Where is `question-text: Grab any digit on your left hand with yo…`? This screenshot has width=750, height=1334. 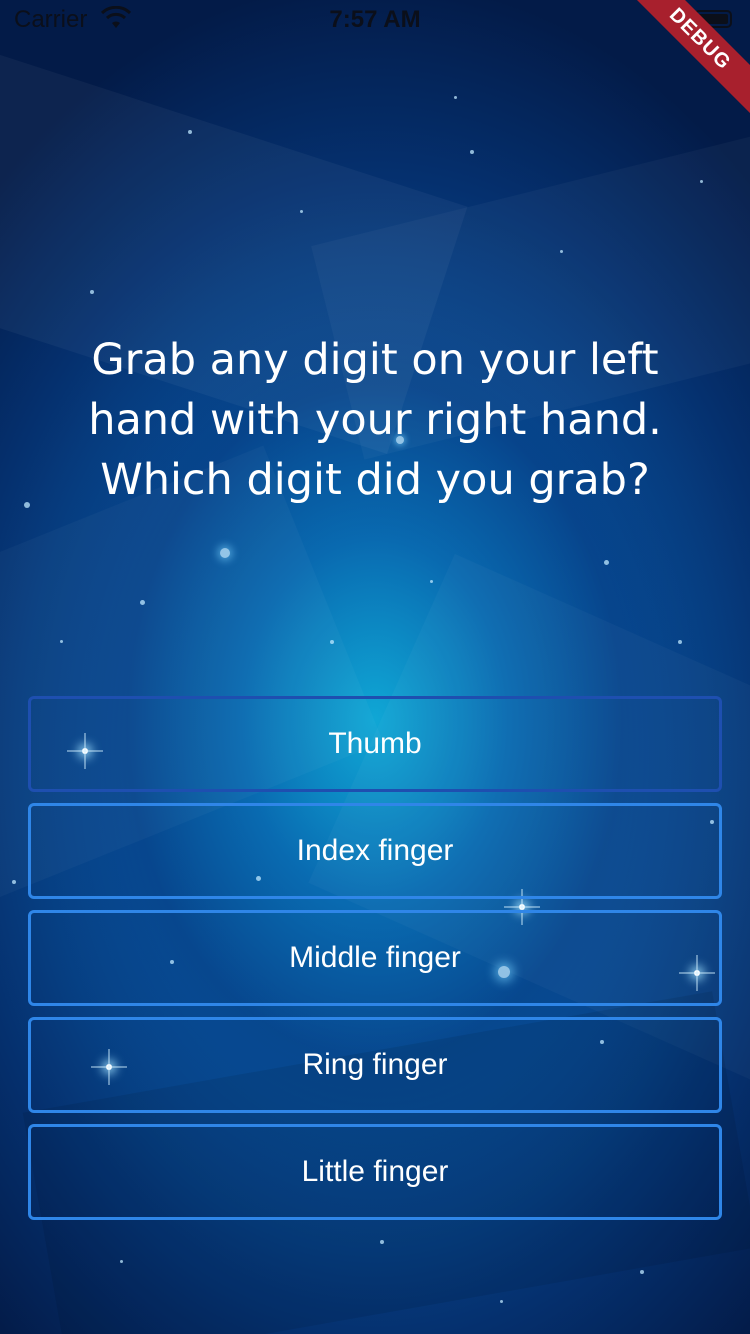 question-text: Grab any digit on your left hand with yo… is located at coordinates (375, 420).